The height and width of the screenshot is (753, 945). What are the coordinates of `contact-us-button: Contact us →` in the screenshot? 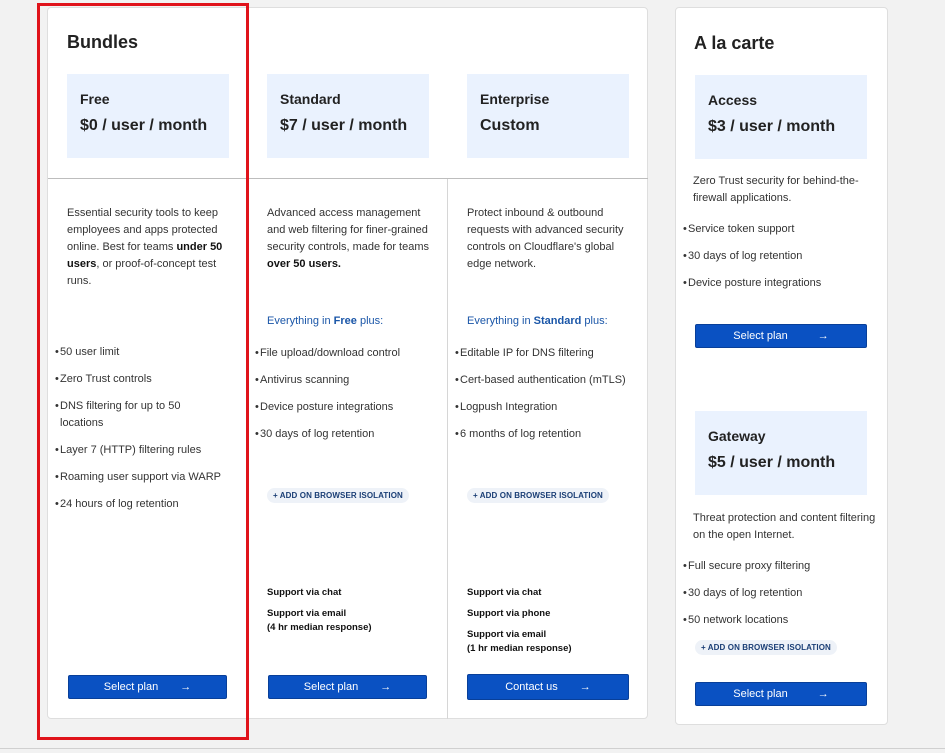 It's located at (548, 687).